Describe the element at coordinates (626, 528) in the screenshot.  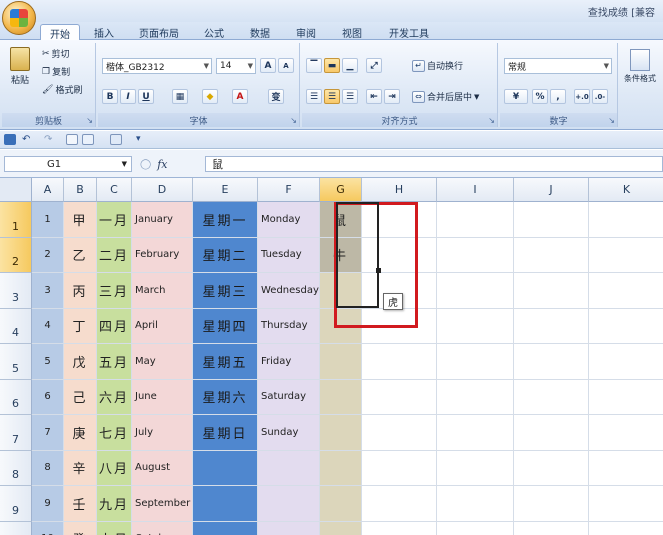
I see `cell-k10` at that location.